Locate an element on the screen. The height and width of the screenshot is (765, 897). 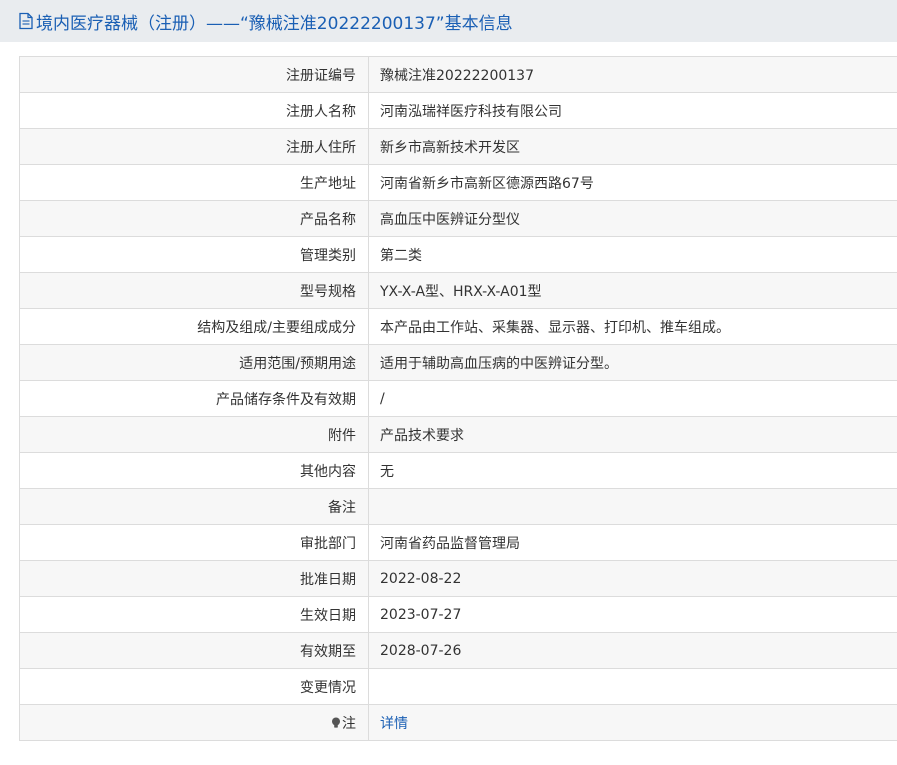
field-value: / is located at coordinates (632, 398).